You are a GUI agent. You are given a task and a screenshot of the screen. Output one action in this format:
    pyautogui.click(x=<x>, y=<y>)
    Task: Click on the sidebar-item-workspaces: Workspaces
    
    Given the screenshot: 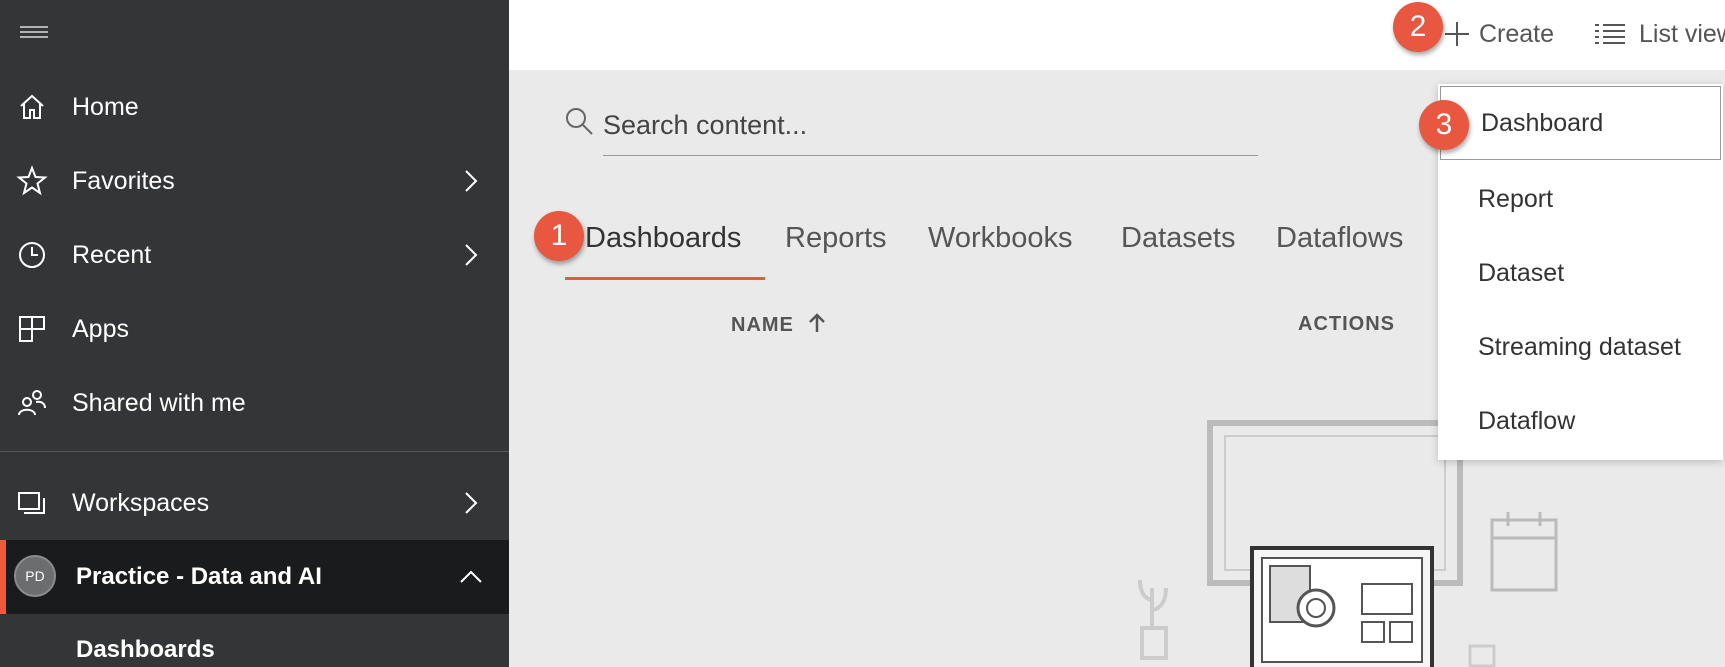 What is the action you would take?
    pyautogui.click(x=254, y=503)
    